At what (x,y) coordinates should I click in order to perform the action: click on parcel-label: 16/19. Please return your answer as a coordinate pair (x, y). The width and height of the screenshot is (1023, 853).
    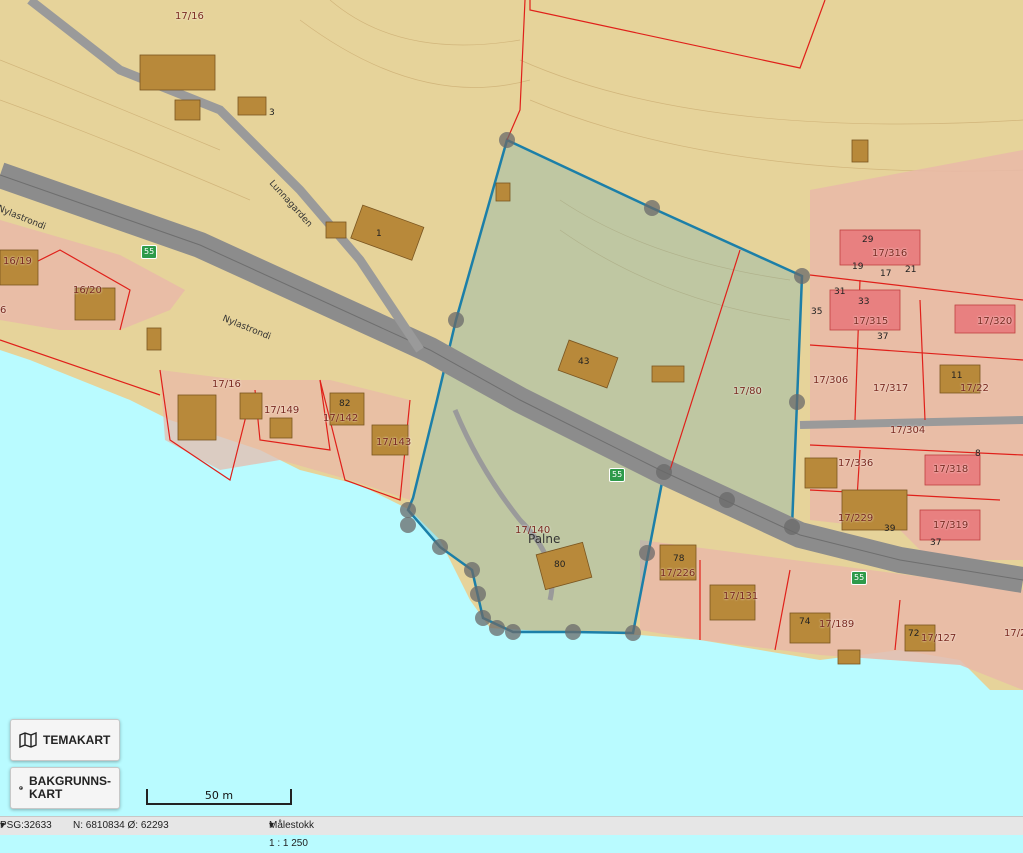
    Looking at the image, I should click on (17, 261).